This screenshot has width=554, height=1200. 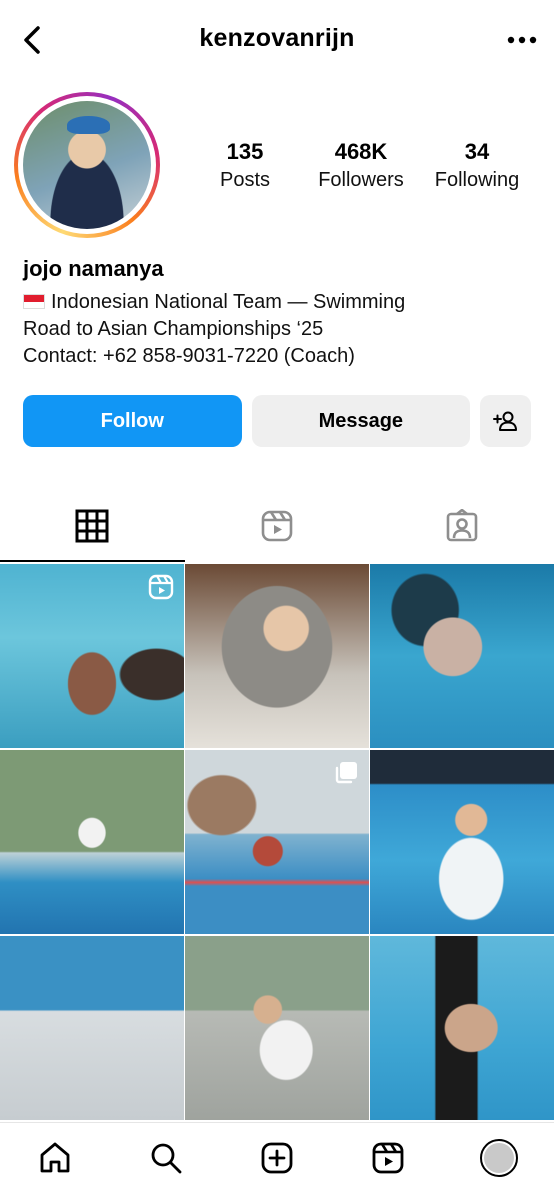 What do you see at coordinates (132, 421) in the screenshot?
I see `follow-button: Follow` at bounding box center [132, 421].